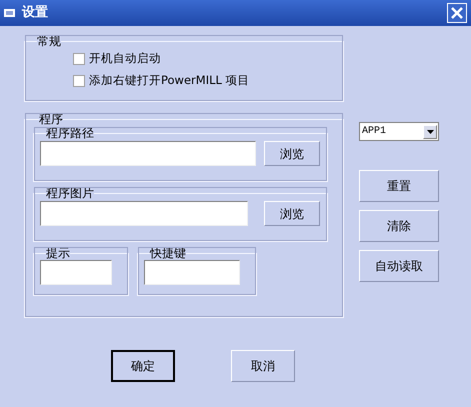  I want to click on push-button: 自动读取, so click(399, 266).